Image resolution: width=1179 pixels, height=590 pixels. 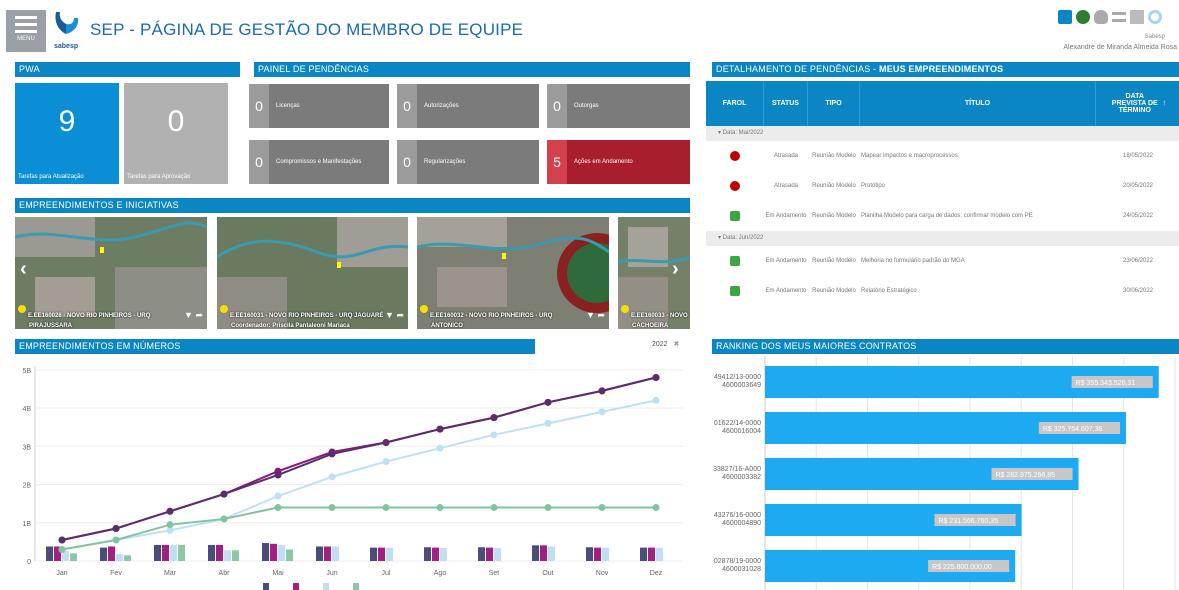 What do you see at coordinates (737, 423) in the screenshot?
I see `category-label: 01622/14-0000` at bounding box center [737, 423].